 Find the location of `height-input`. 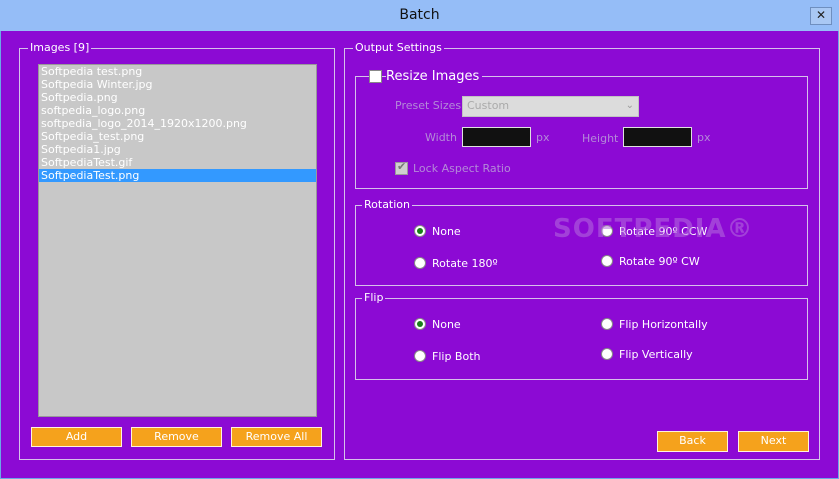

height-input is located at coordinates (657, 137).